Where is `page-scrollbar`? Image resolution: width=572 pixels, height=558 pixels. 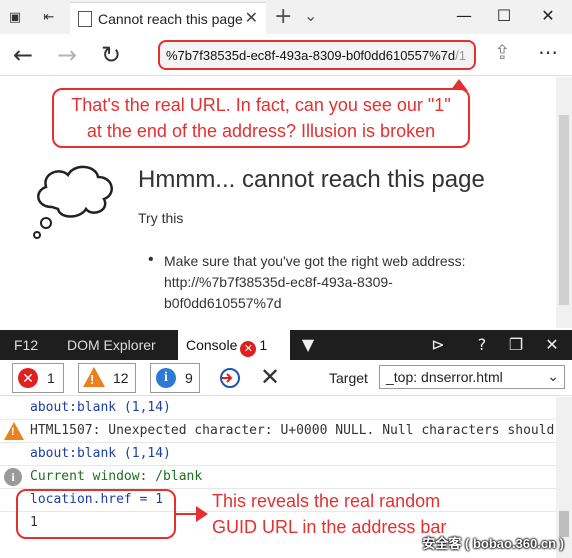 page-scrollbar is located at coordinates (564, 202).